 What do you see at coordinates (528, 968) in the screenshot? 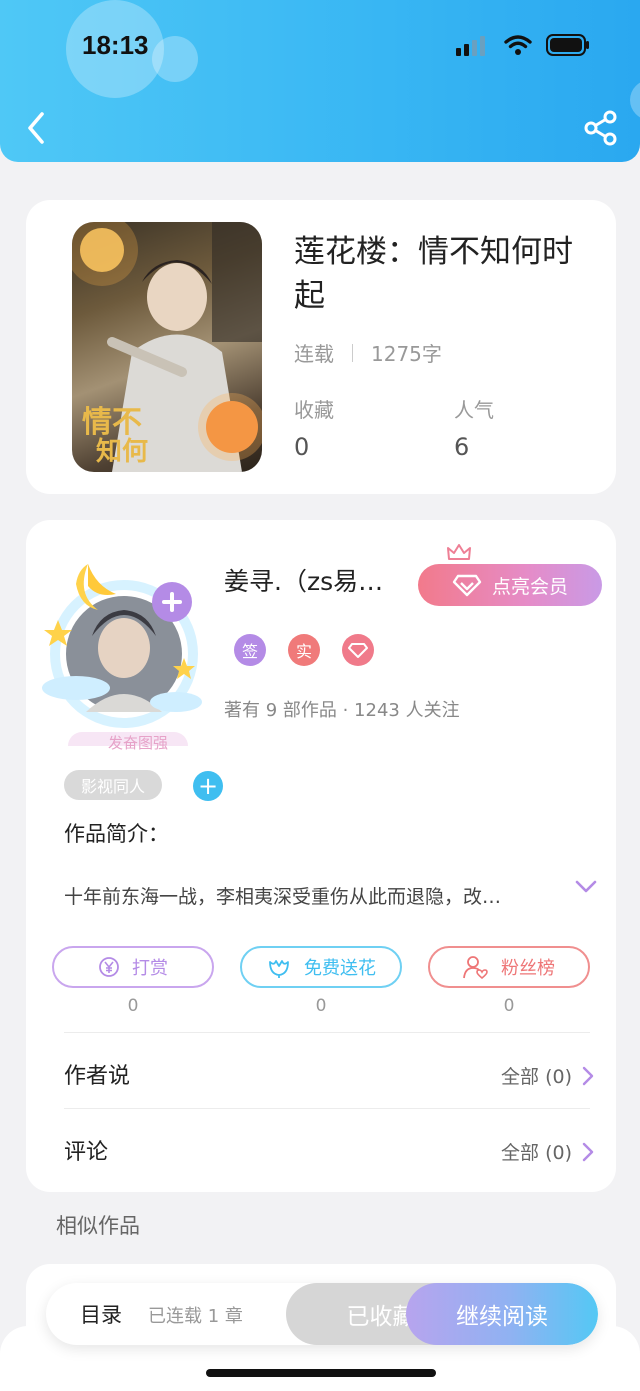
I see `fan-ranking-label: 粉丝榜` at bounding box center [528, 968].